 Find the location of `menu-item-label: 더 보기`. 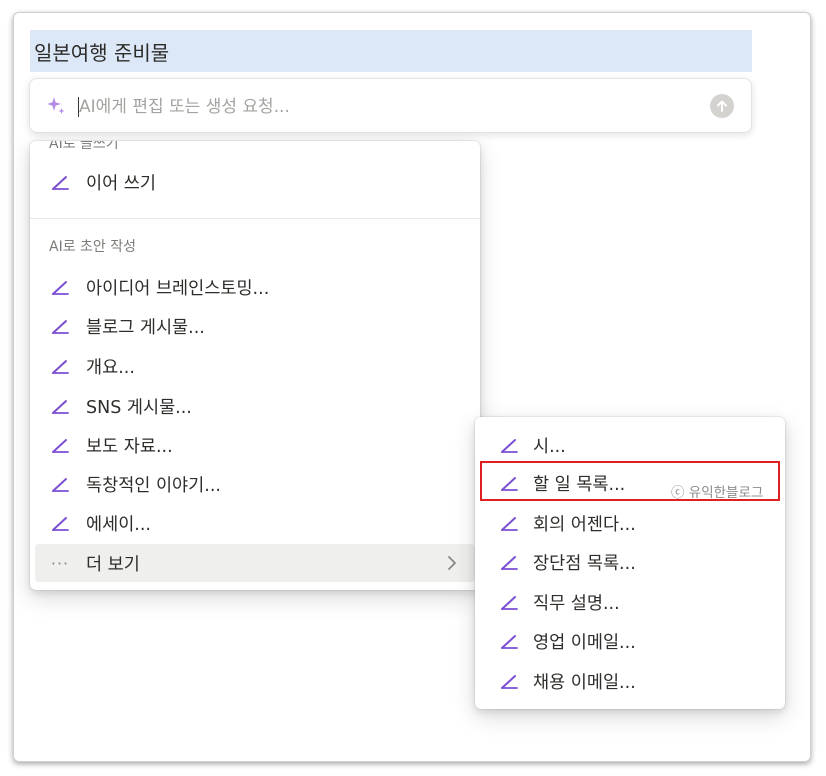

menu-item-label: 더 보기 is located at coordinates (113, 564).